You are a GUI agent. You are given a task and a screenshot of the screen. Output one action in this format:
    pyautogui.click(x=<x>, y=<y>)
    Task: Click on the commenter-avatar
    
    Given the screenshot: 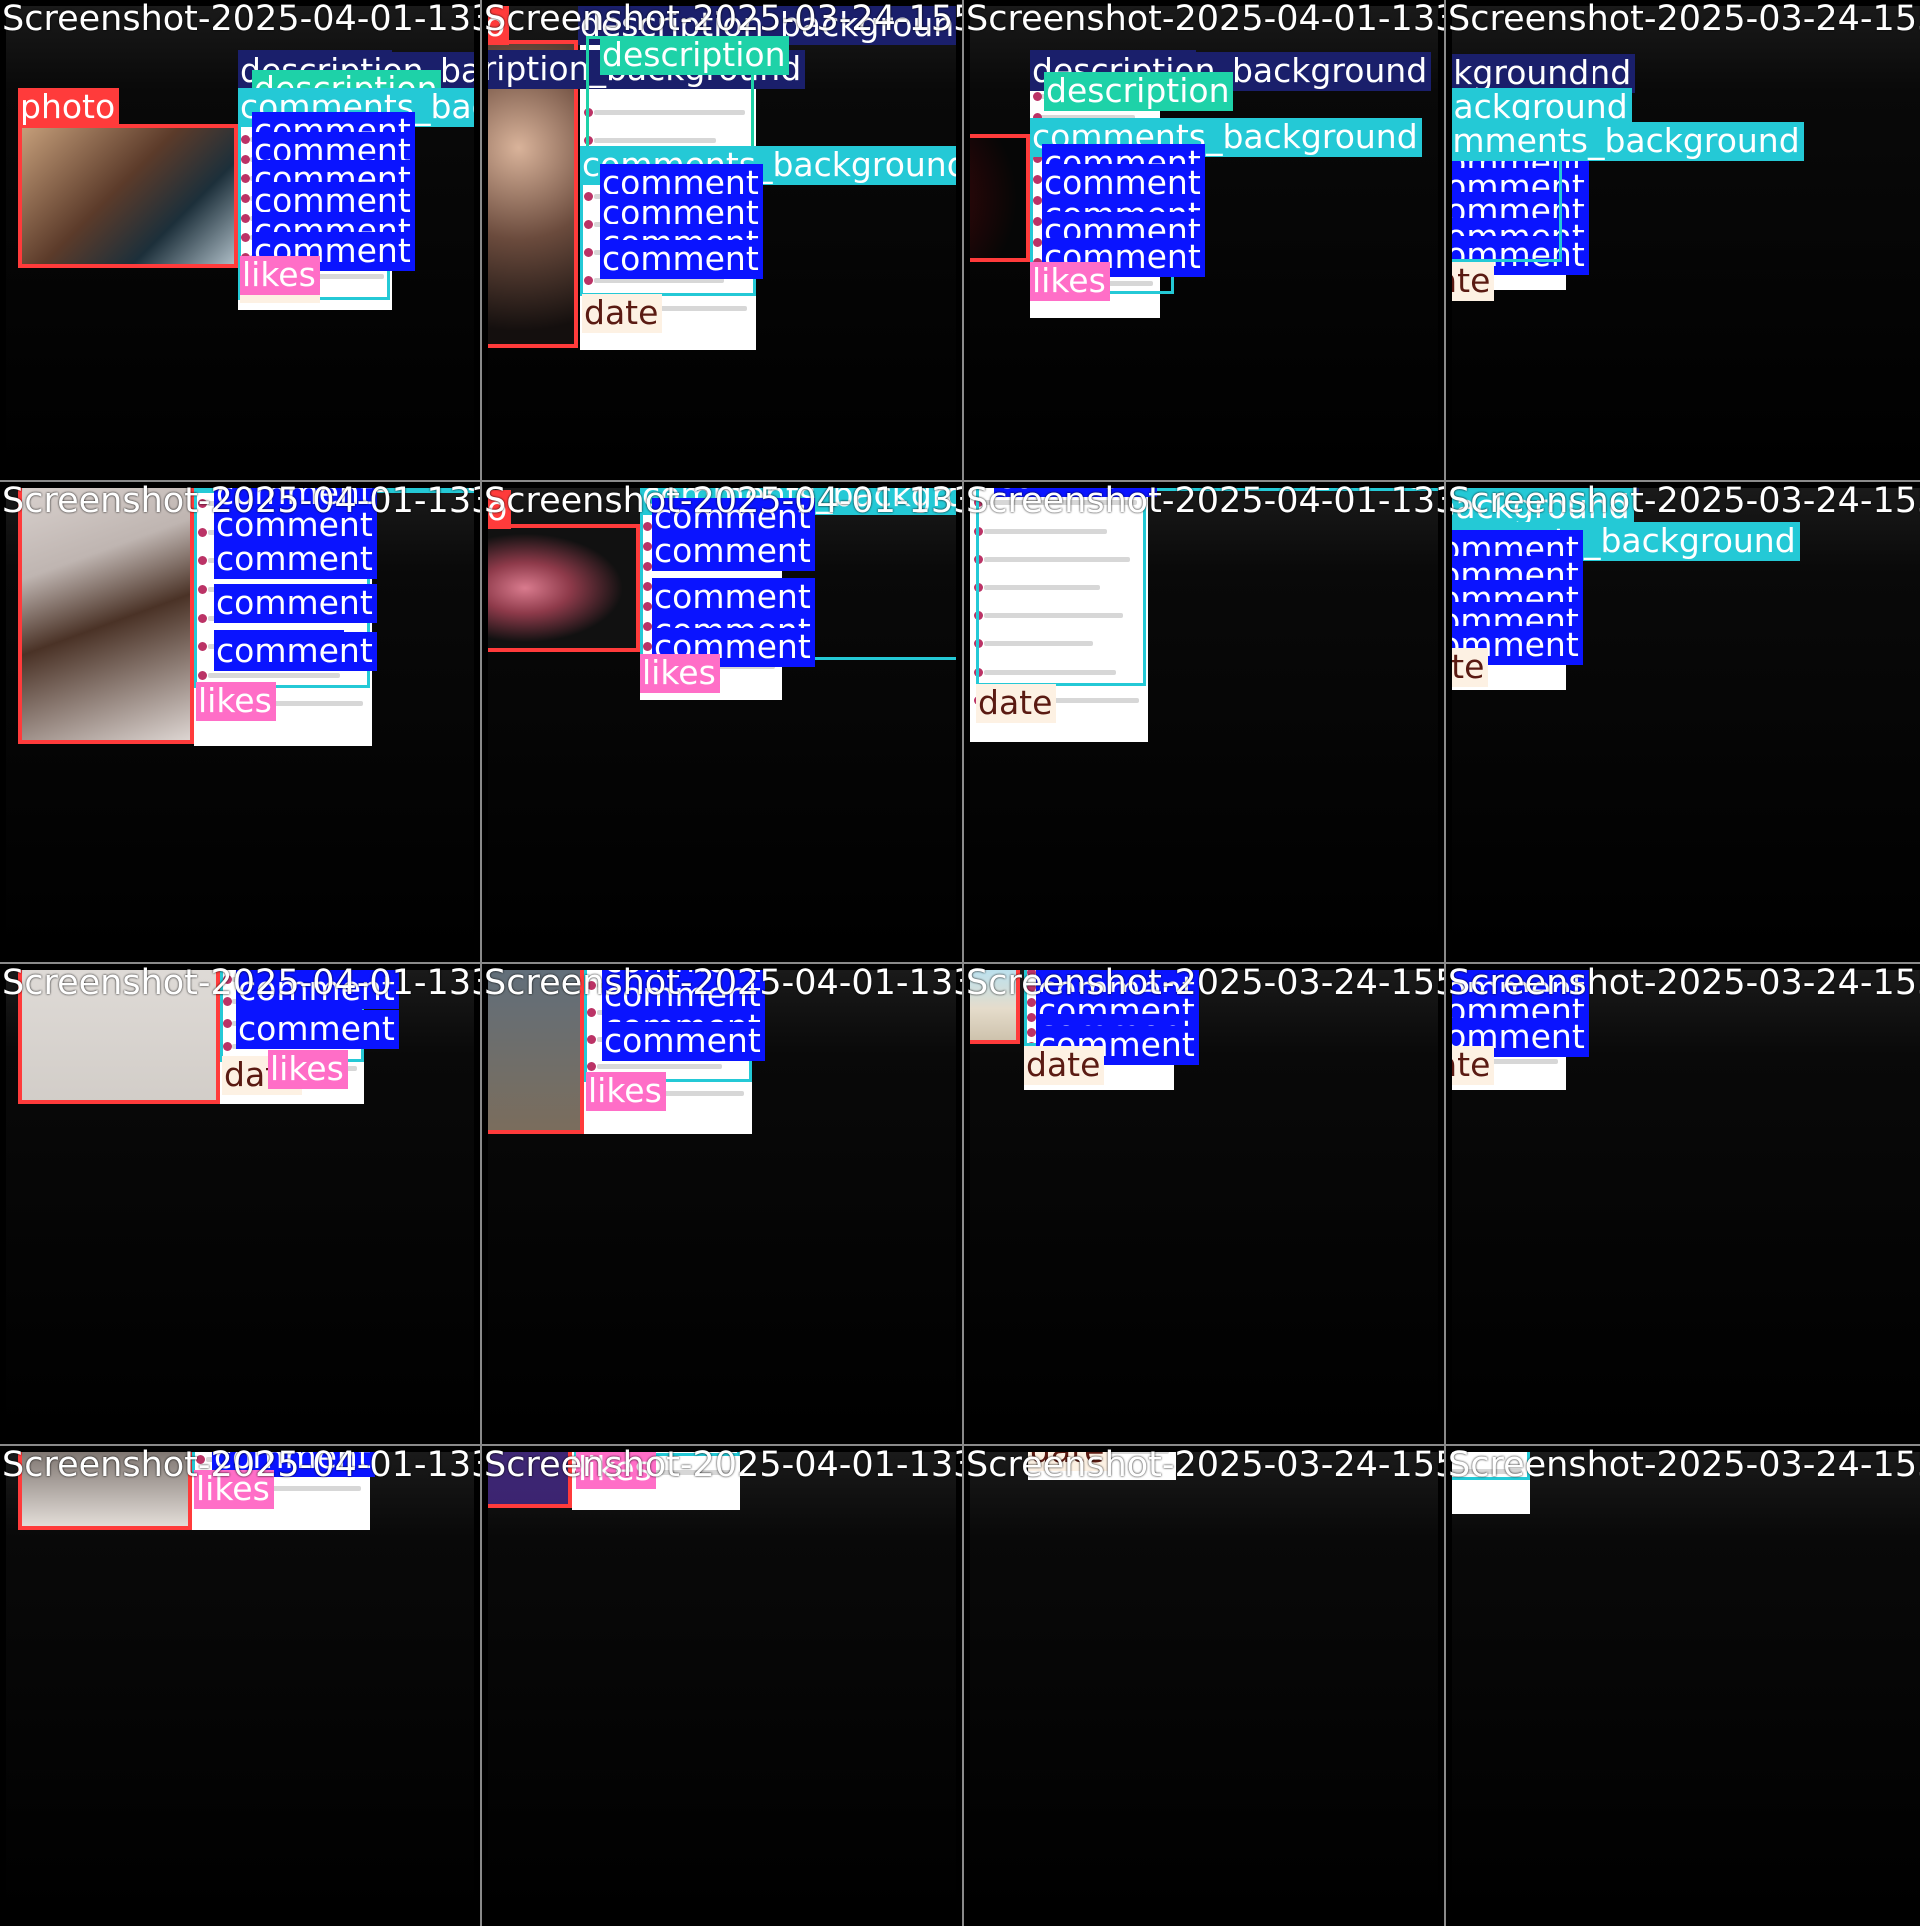 What is the action you would take?
    pyautogui.click(x=1037, y=96)
    